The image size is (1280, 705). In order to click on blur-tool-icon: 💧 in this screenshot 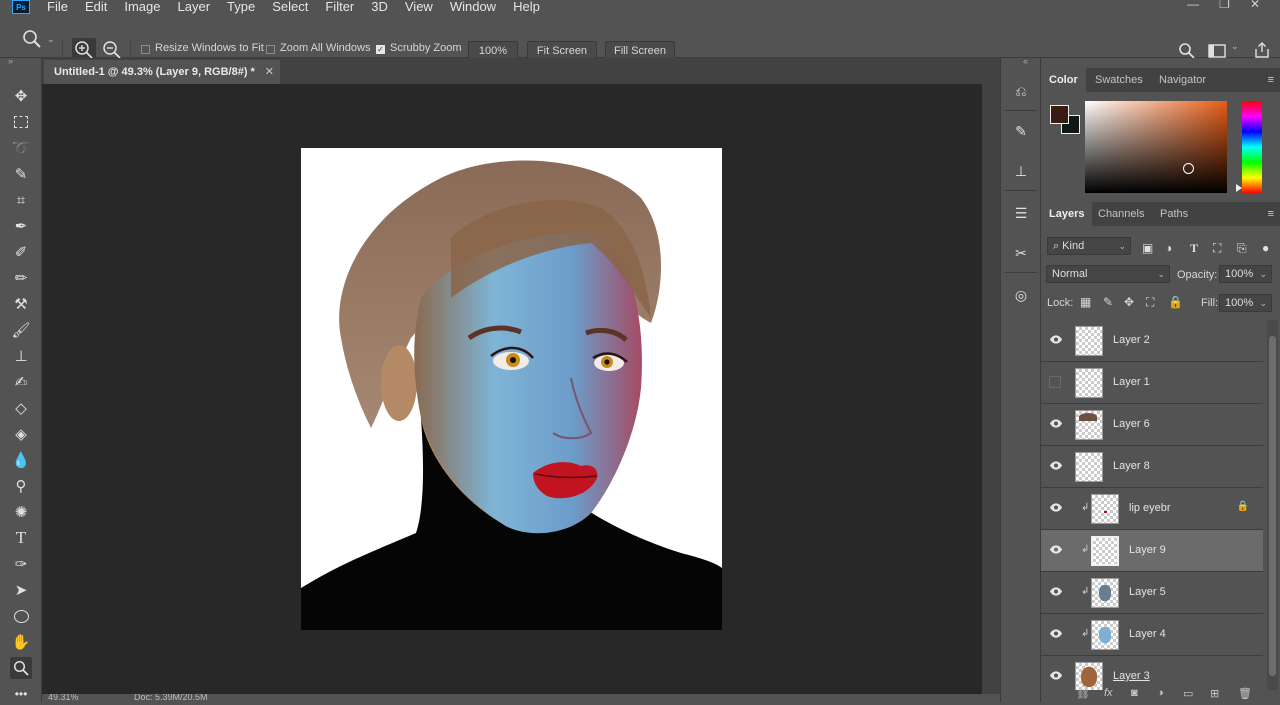, I will do `click(21, 460)`.